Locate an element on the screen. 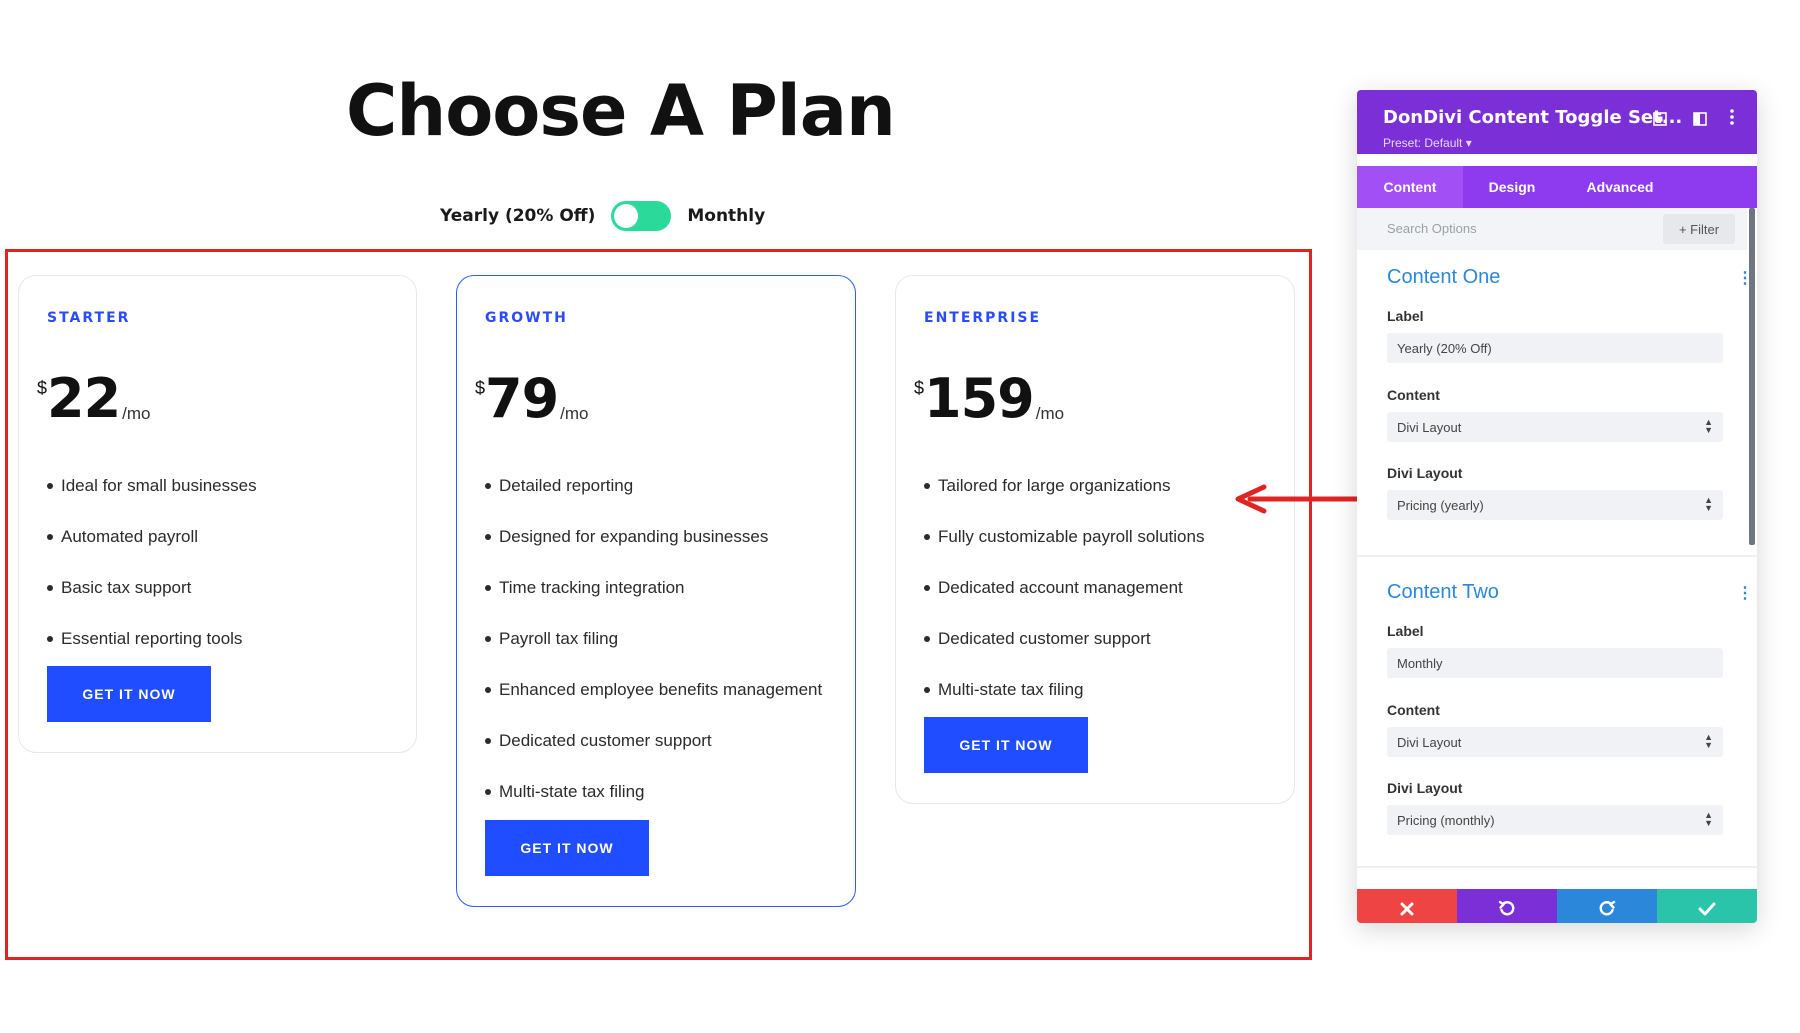 Image resolution: width=1800 pixels, height=1033 pixels. discard-button is located at coordinates (1407, 906).